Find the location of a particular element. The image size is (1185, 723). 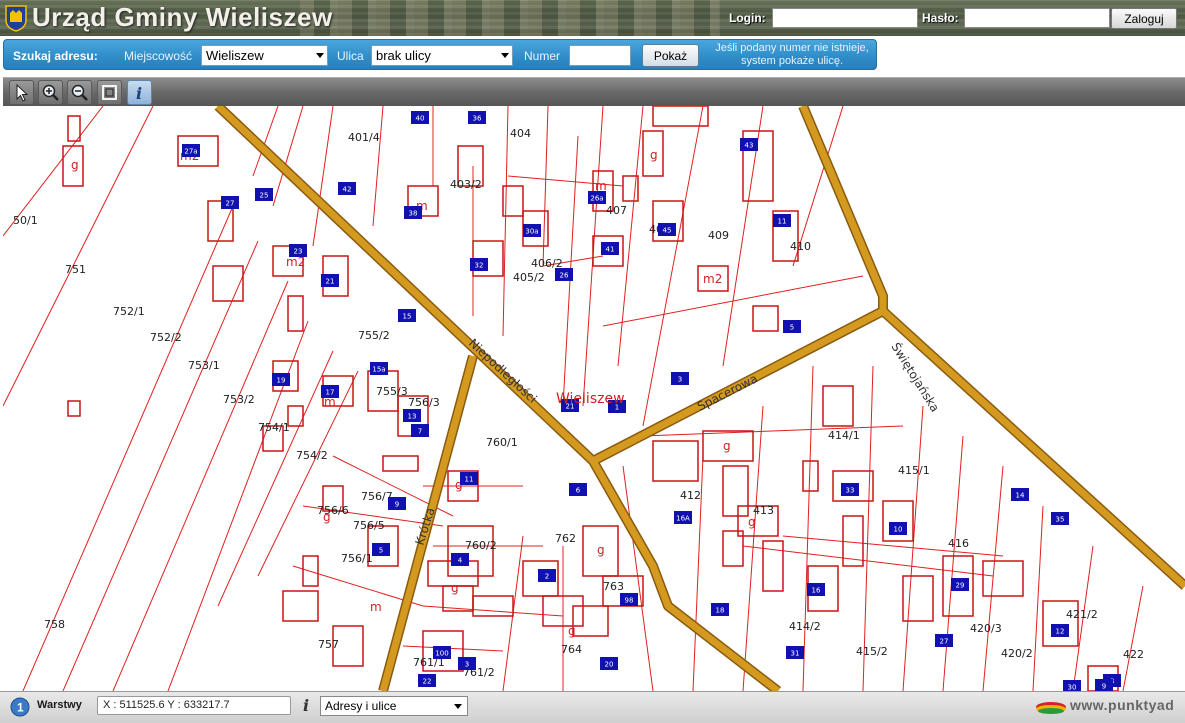

zoom-out-tool is located at coordinates (79, 92).